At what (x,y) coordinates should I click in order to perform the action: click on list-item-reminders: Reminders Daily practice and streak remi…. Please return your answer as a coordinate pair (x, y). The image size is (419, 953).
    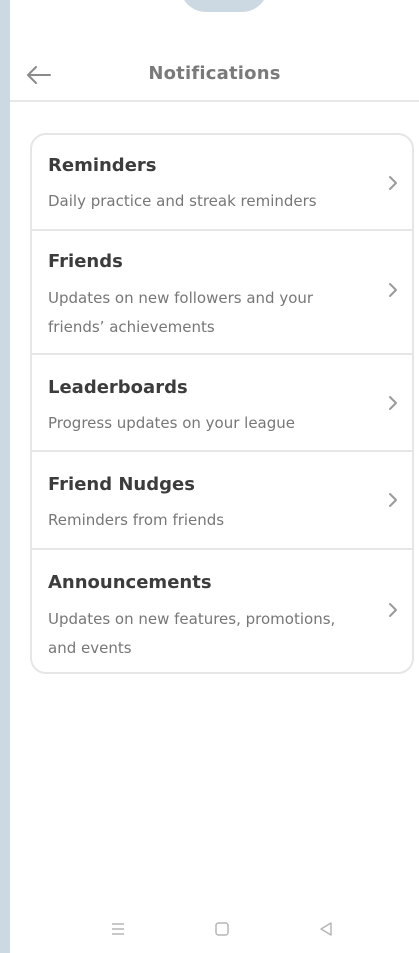
    Looking at the image, I should click on (222, 183).